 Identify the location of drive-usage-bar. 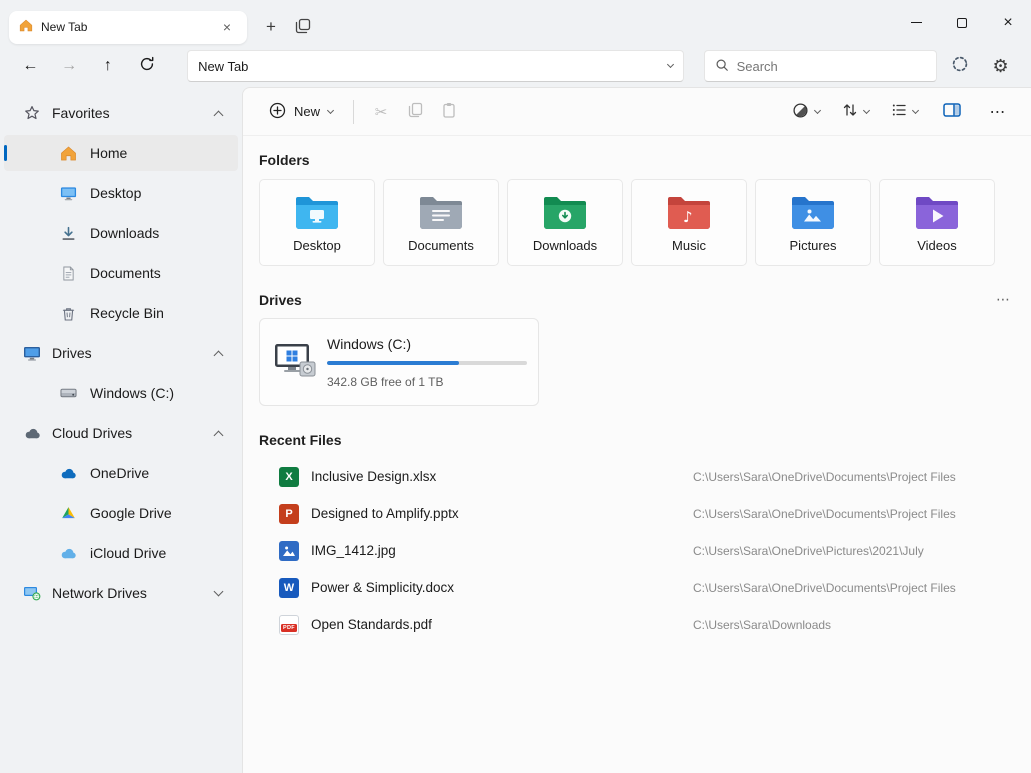
(427, 362).